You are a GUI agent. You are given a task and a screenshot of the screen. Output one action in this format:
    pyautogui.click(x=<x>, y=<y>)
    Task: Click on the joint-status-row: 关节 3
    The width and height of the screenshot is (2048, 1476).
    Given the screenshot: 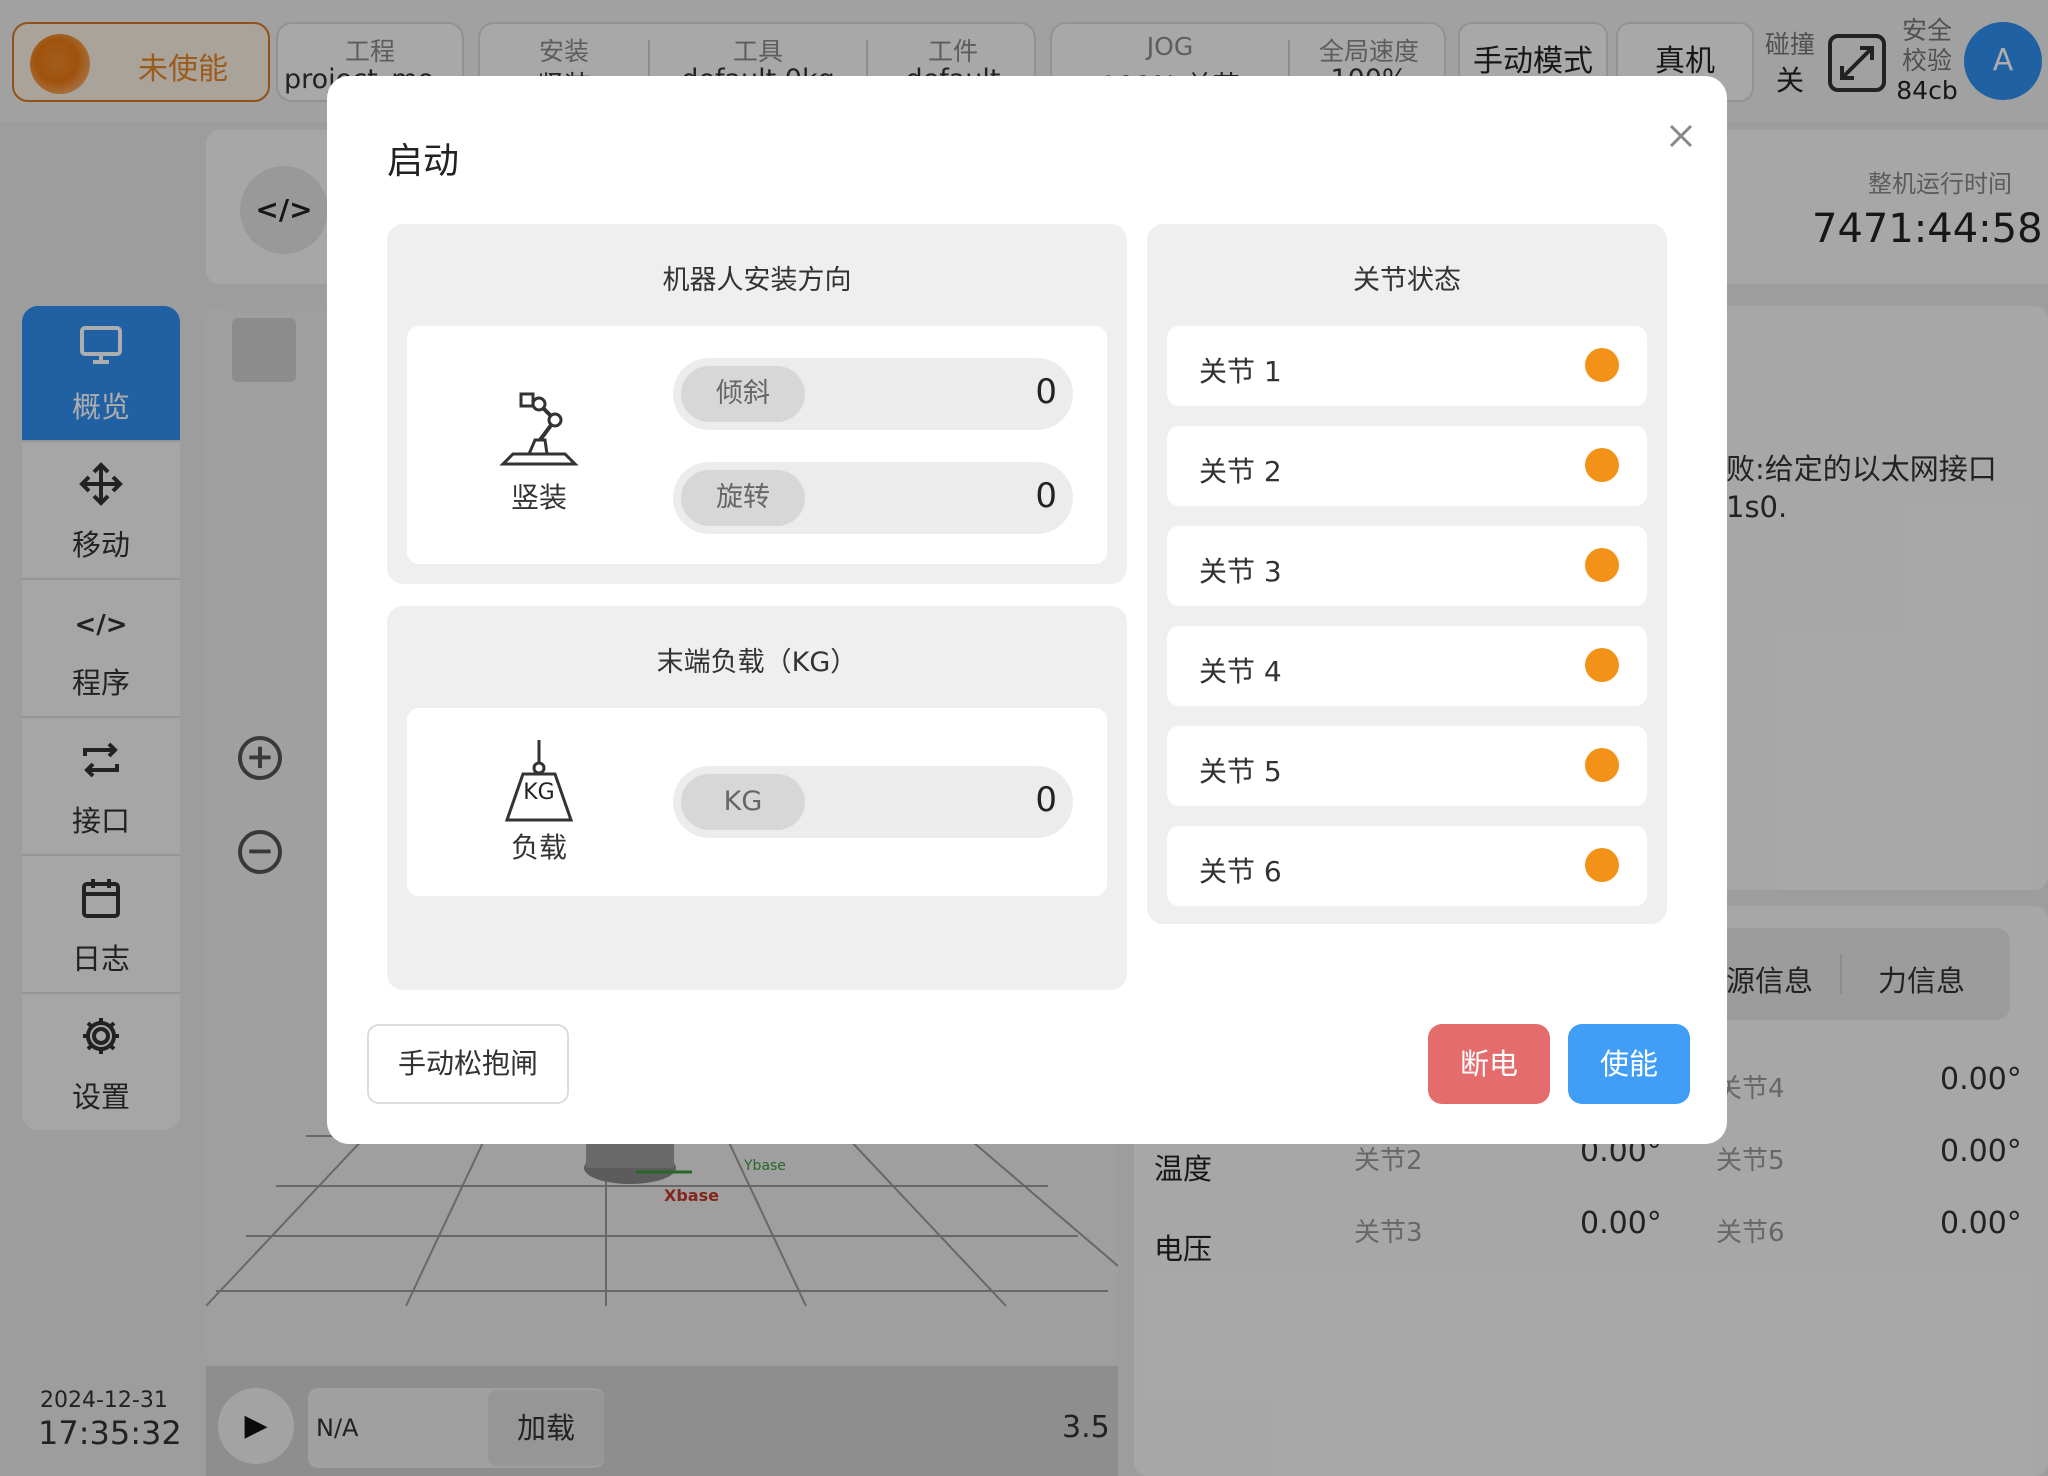 What is the action you would take?
    pyautogui.click(x=1407, y=566)
    